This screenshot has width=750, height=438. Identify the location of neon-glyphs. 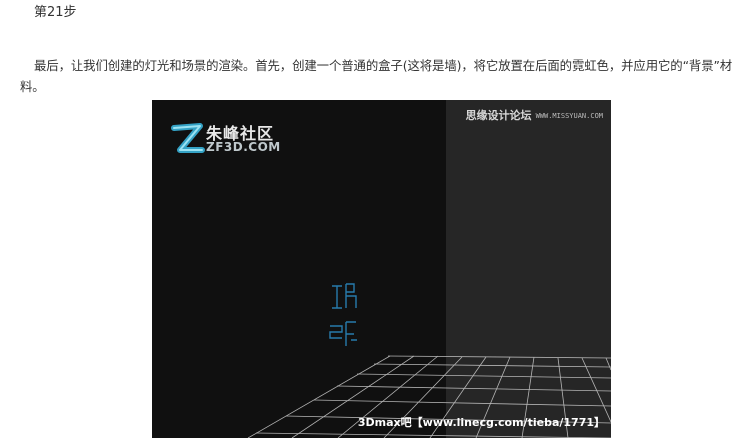
(343, 314).